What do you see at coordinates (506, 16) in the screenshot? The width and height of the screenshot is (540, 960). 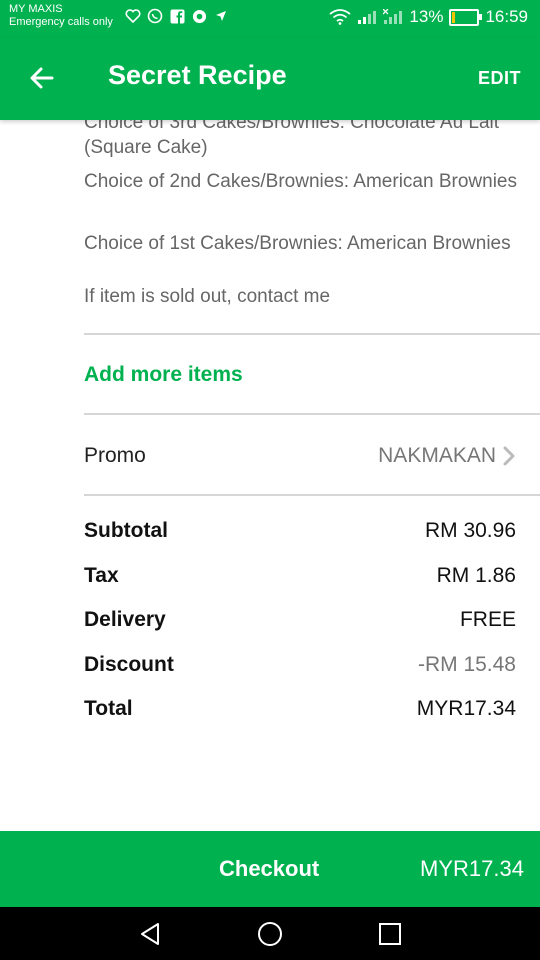 I see `clock: 16:59` at bounding box center [506, 16].